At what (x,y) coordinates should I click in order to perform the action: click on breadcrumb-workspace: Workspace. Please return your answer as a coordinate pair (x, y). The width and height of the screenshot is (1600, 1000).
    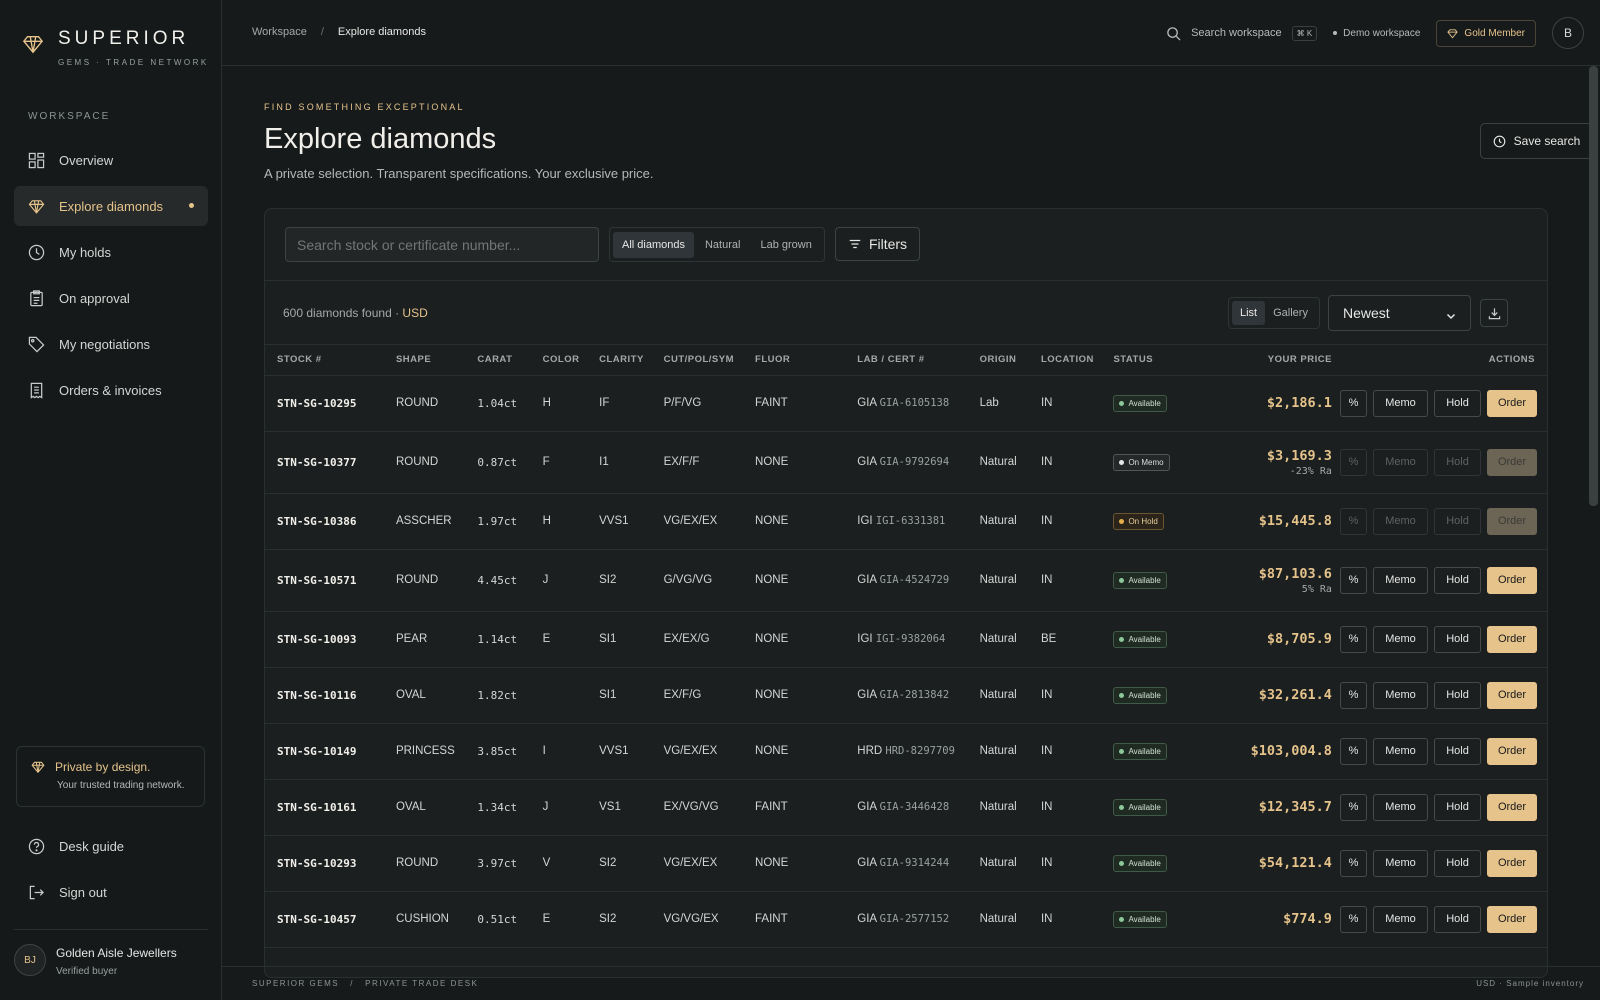
    Looking at the image, I should click on (279, 32).